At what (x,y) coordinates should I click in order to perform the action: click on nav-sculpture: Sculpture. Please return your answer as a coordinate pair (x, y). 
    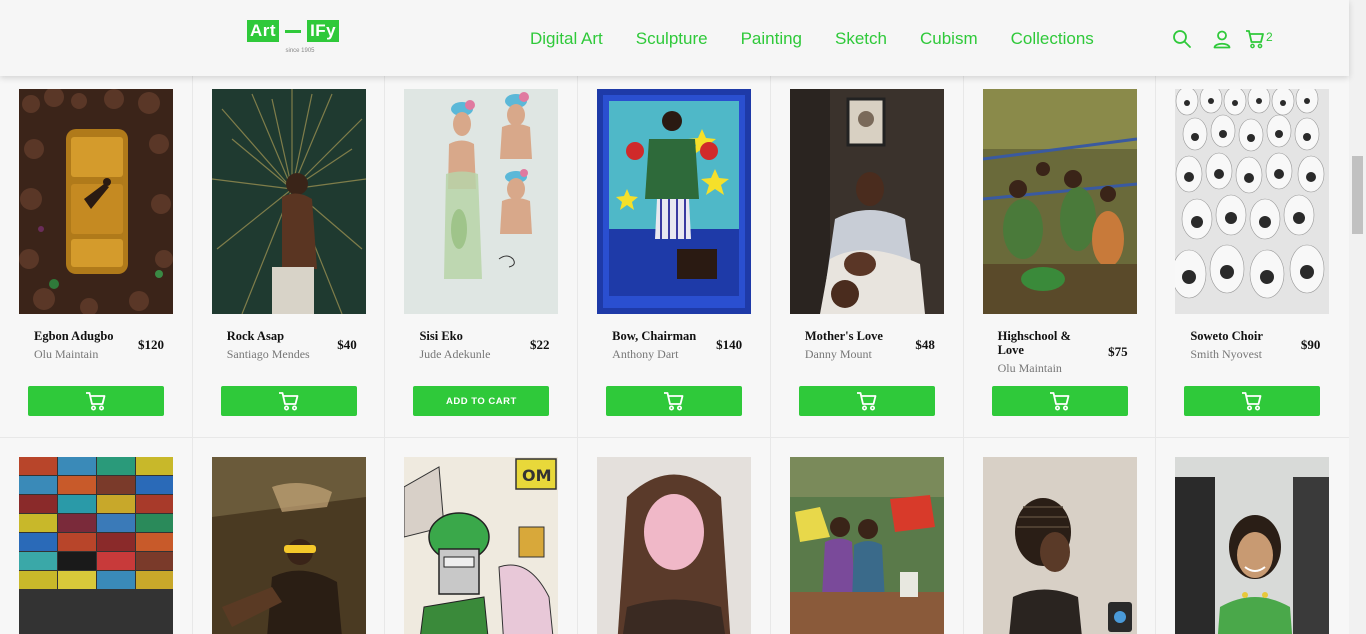
    Looking at the image, I should click on (672, 39).